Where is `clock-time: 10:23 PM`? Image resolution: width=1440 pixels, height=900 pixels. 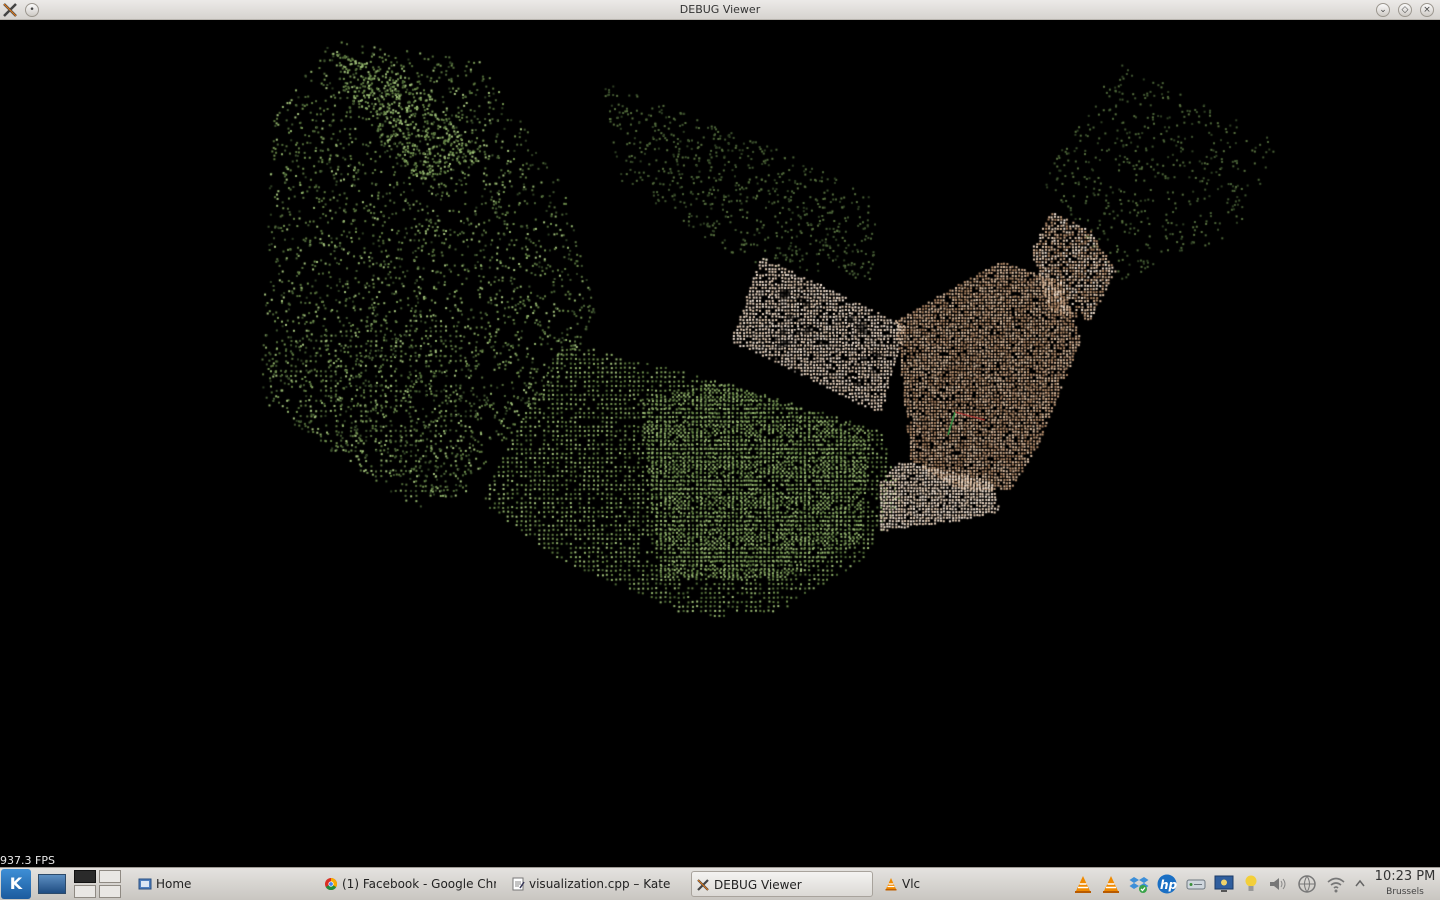
clock-time: 10:23 PM is located at coordinates (1405, 876).